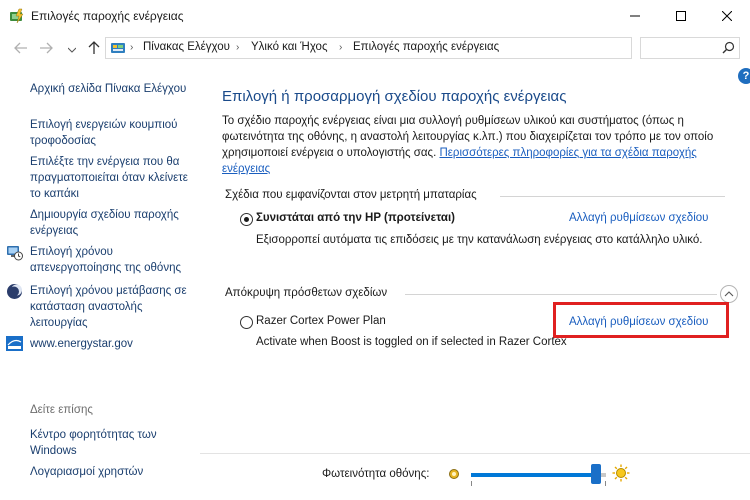  What do you see at coordinates (682, 48) in the screenshot?
I see `search-input` at bounding box center [682, 48].